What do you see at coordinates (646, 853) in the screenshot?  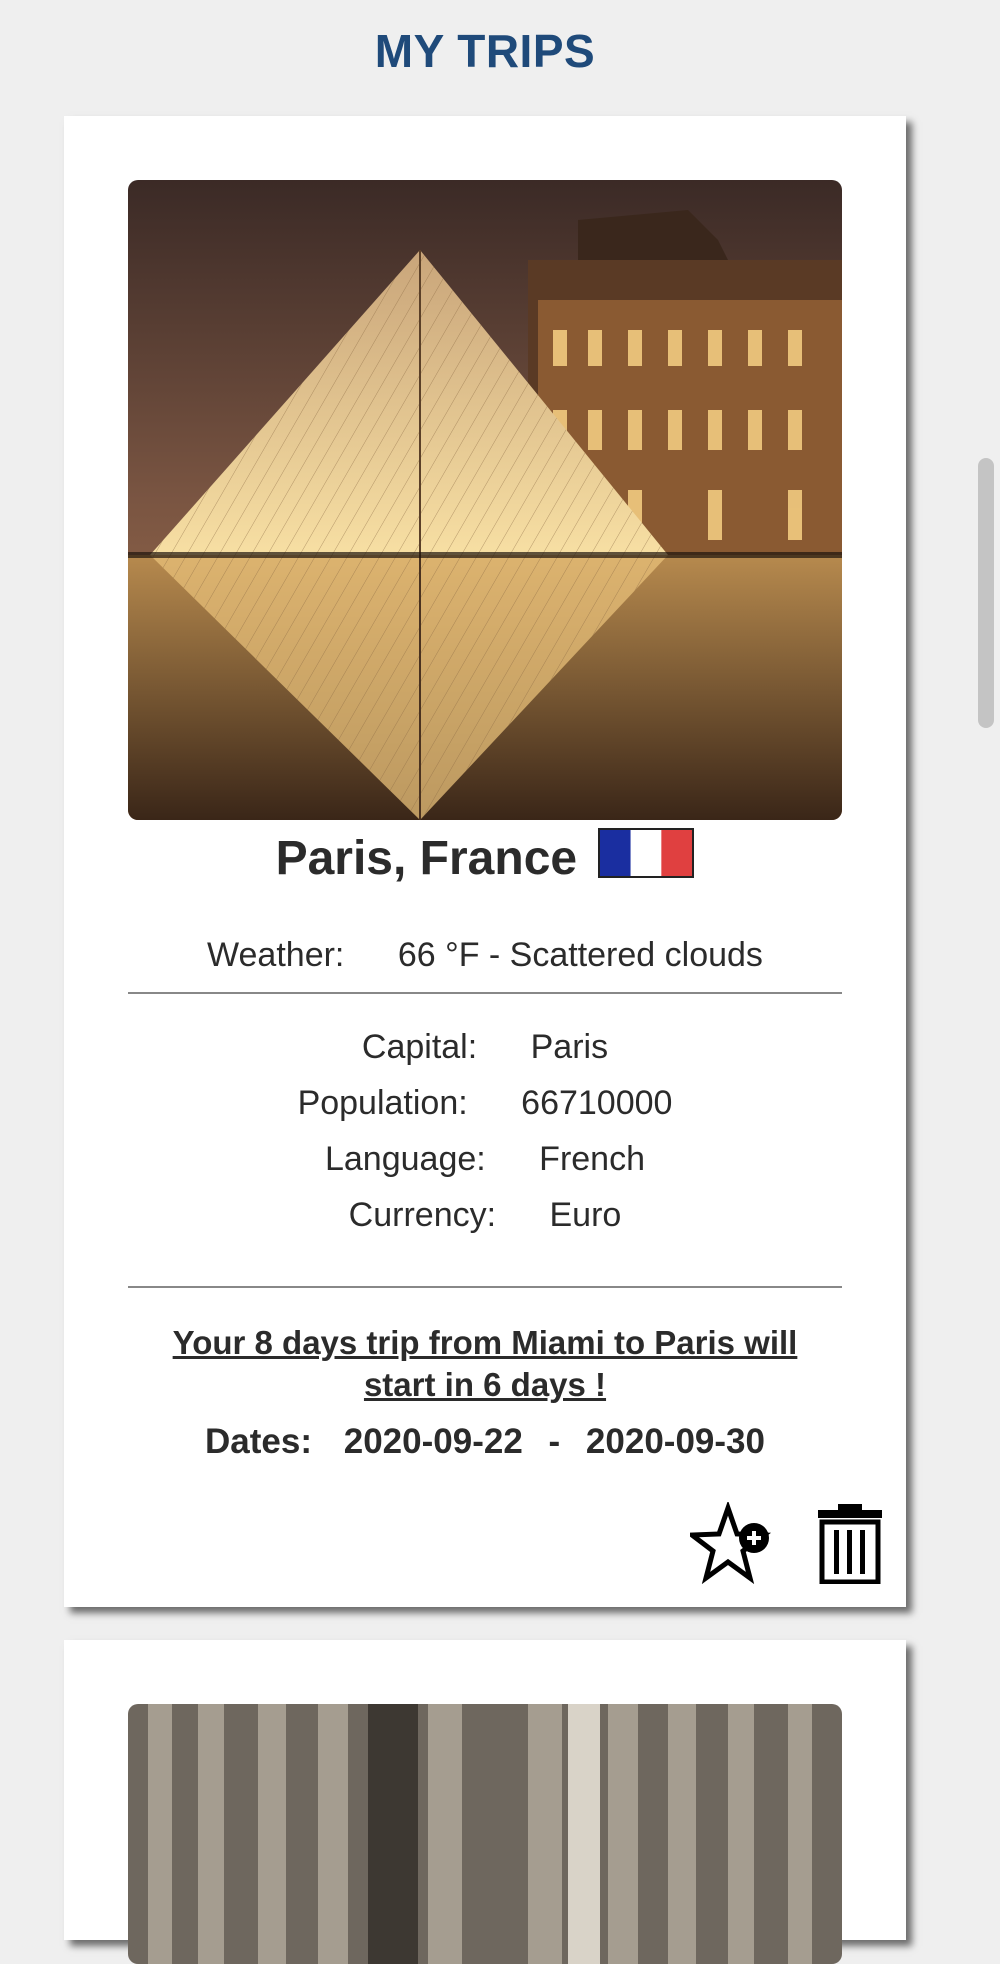 I see `france-flag-icon` at bounding box center [646, 853].